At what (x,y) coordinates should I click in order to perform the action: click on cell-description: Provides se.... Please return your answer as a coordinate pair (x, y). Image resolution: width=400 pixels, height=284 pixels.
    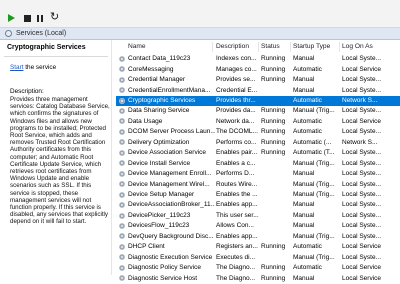
    Looking at the image, I should click on (236, 80).